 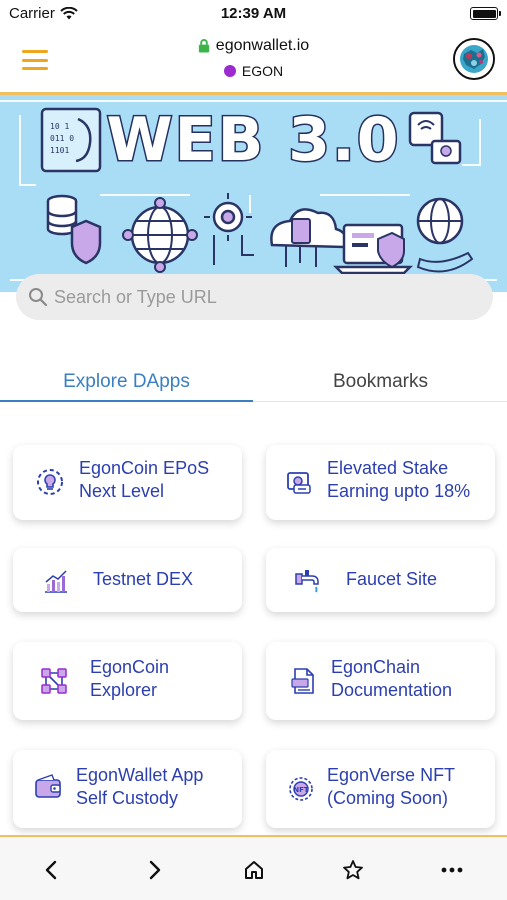 I want to click on status-bar: Carrier 12:39 AM, so click(x=253, y=14).